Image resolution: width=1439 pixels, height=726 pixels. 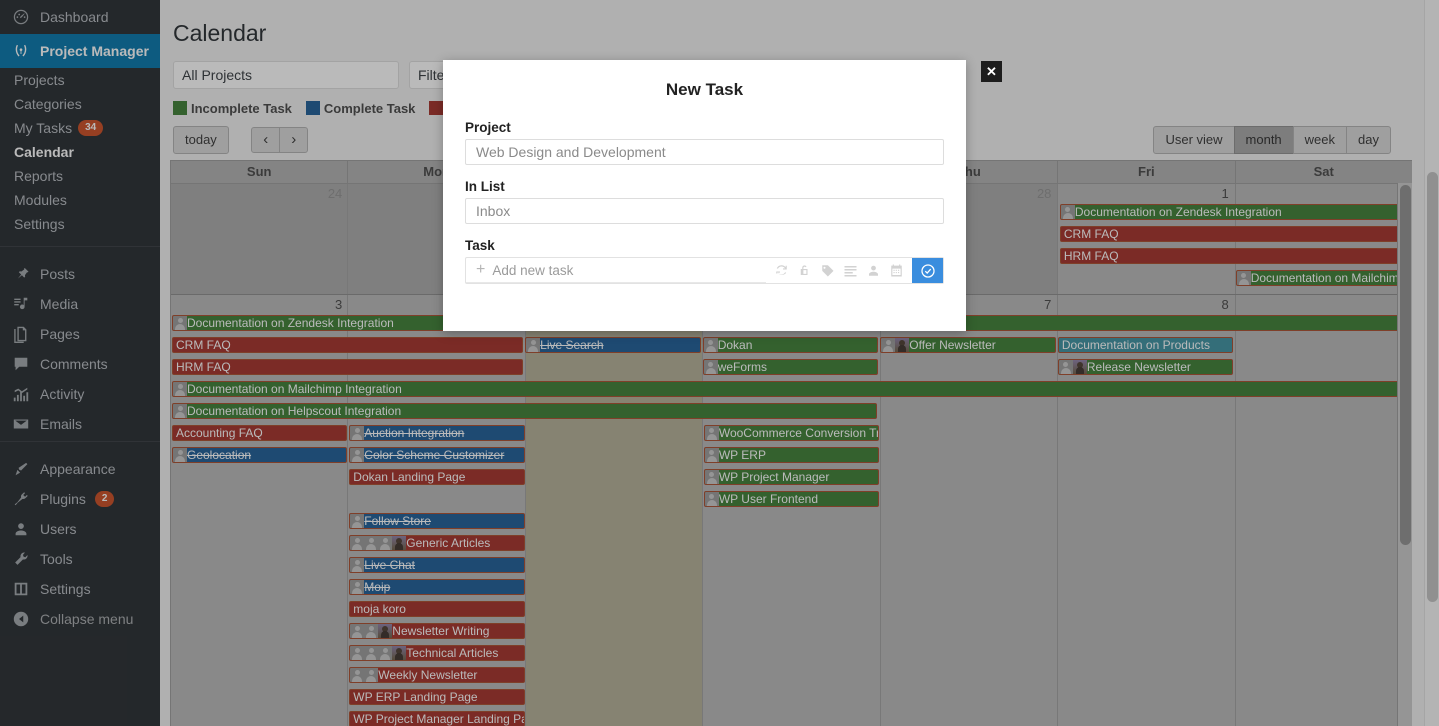 I want to click on tag-icon, so click(x=827, y=270).